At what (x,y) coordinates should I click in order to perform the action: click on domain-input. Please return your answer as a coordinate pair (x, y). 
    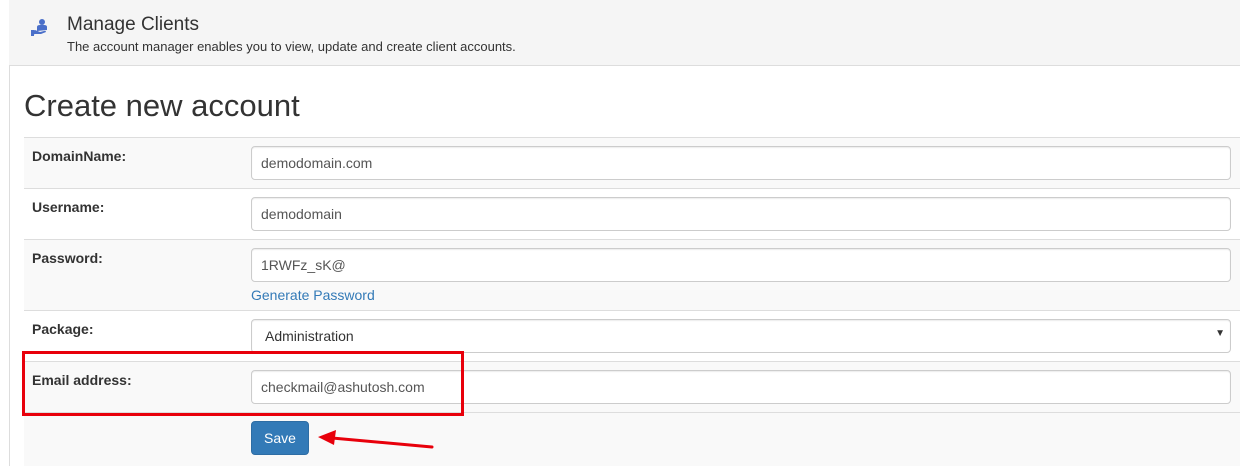
    Looking at the image, I should click on (741, 163).